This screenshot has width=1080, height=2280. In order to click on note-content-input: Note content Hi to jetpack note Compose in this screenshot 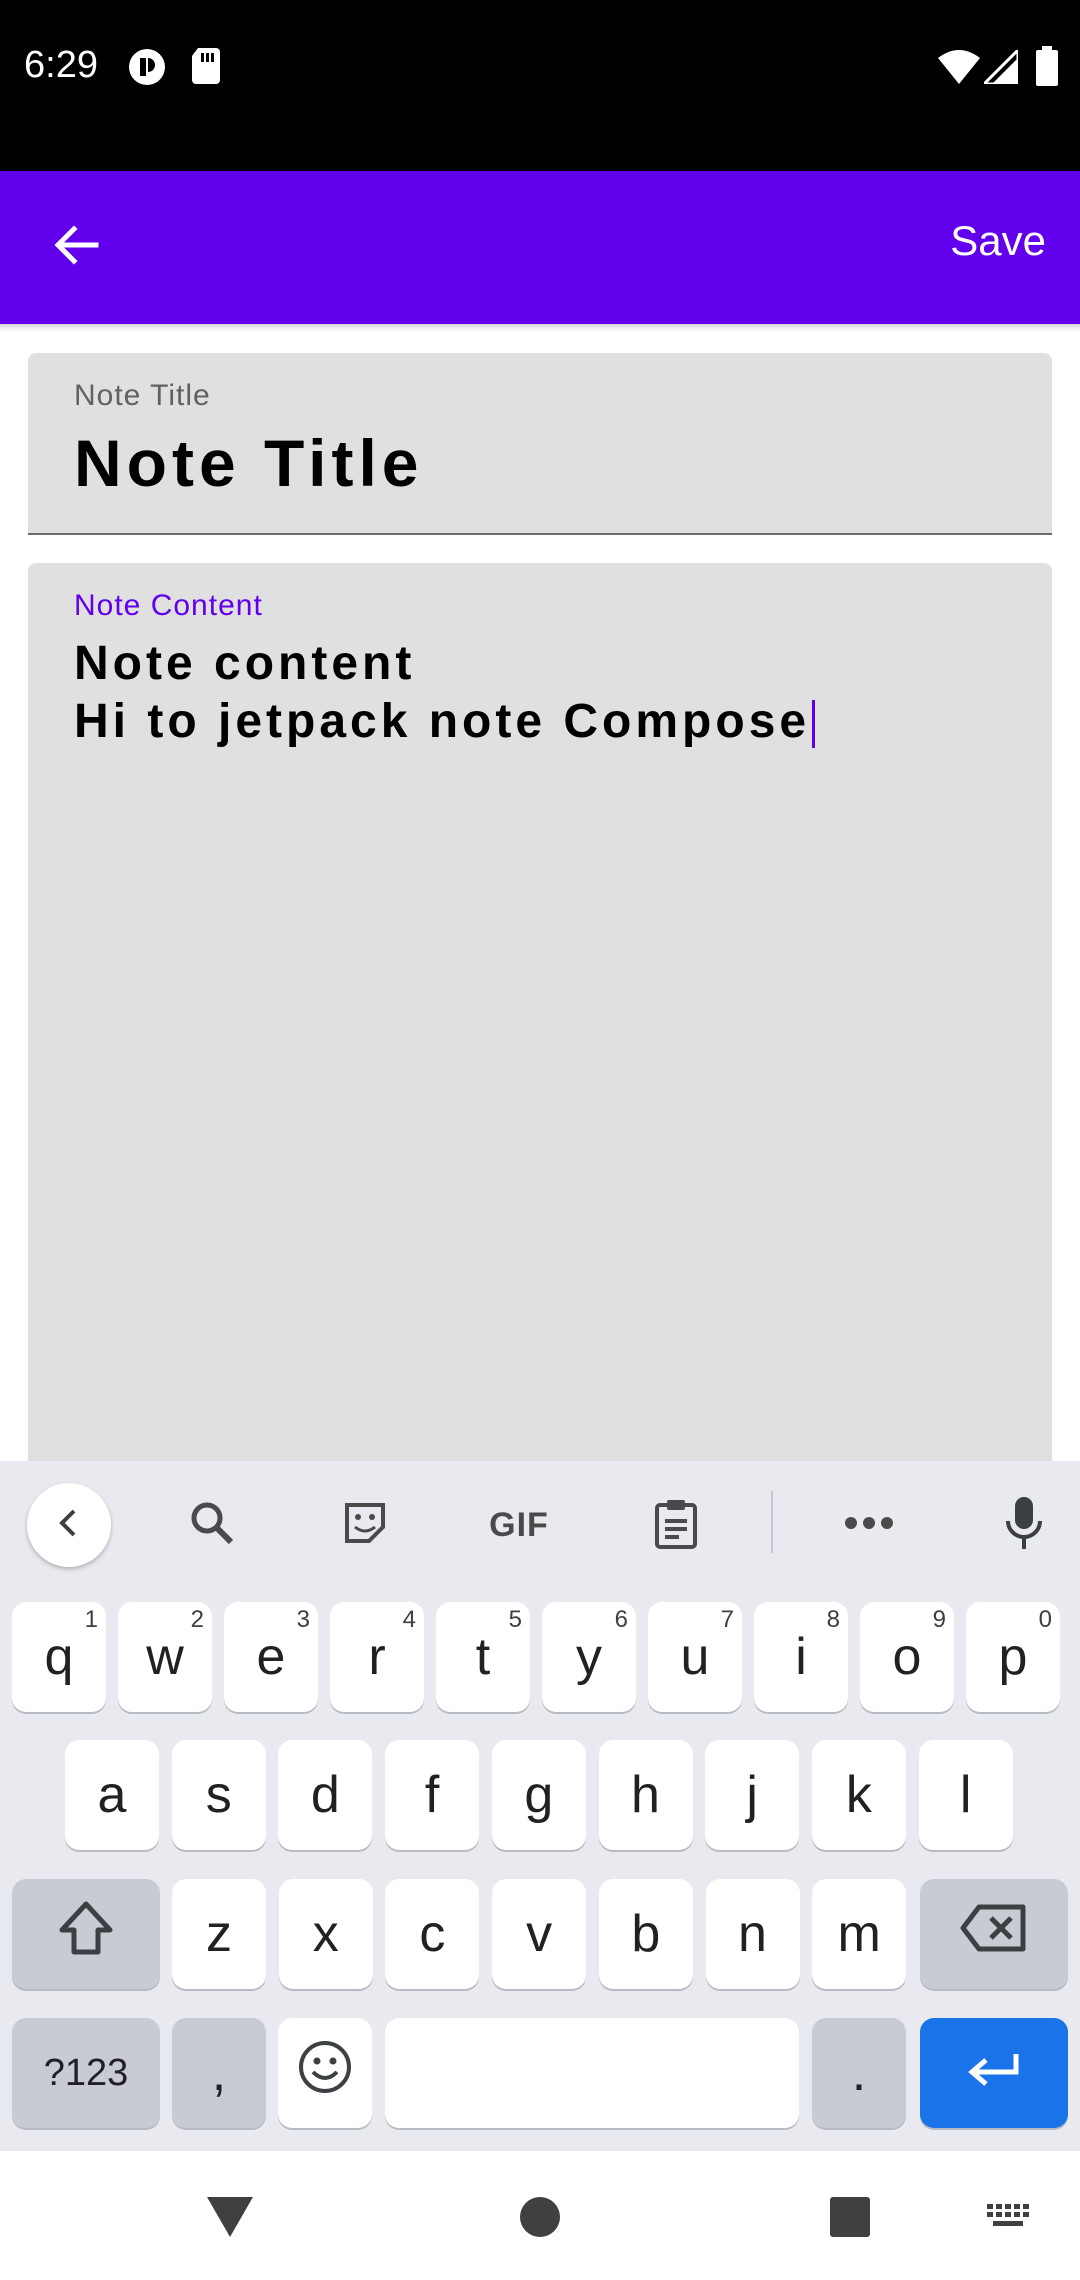, I will do `click(445, 693)`.